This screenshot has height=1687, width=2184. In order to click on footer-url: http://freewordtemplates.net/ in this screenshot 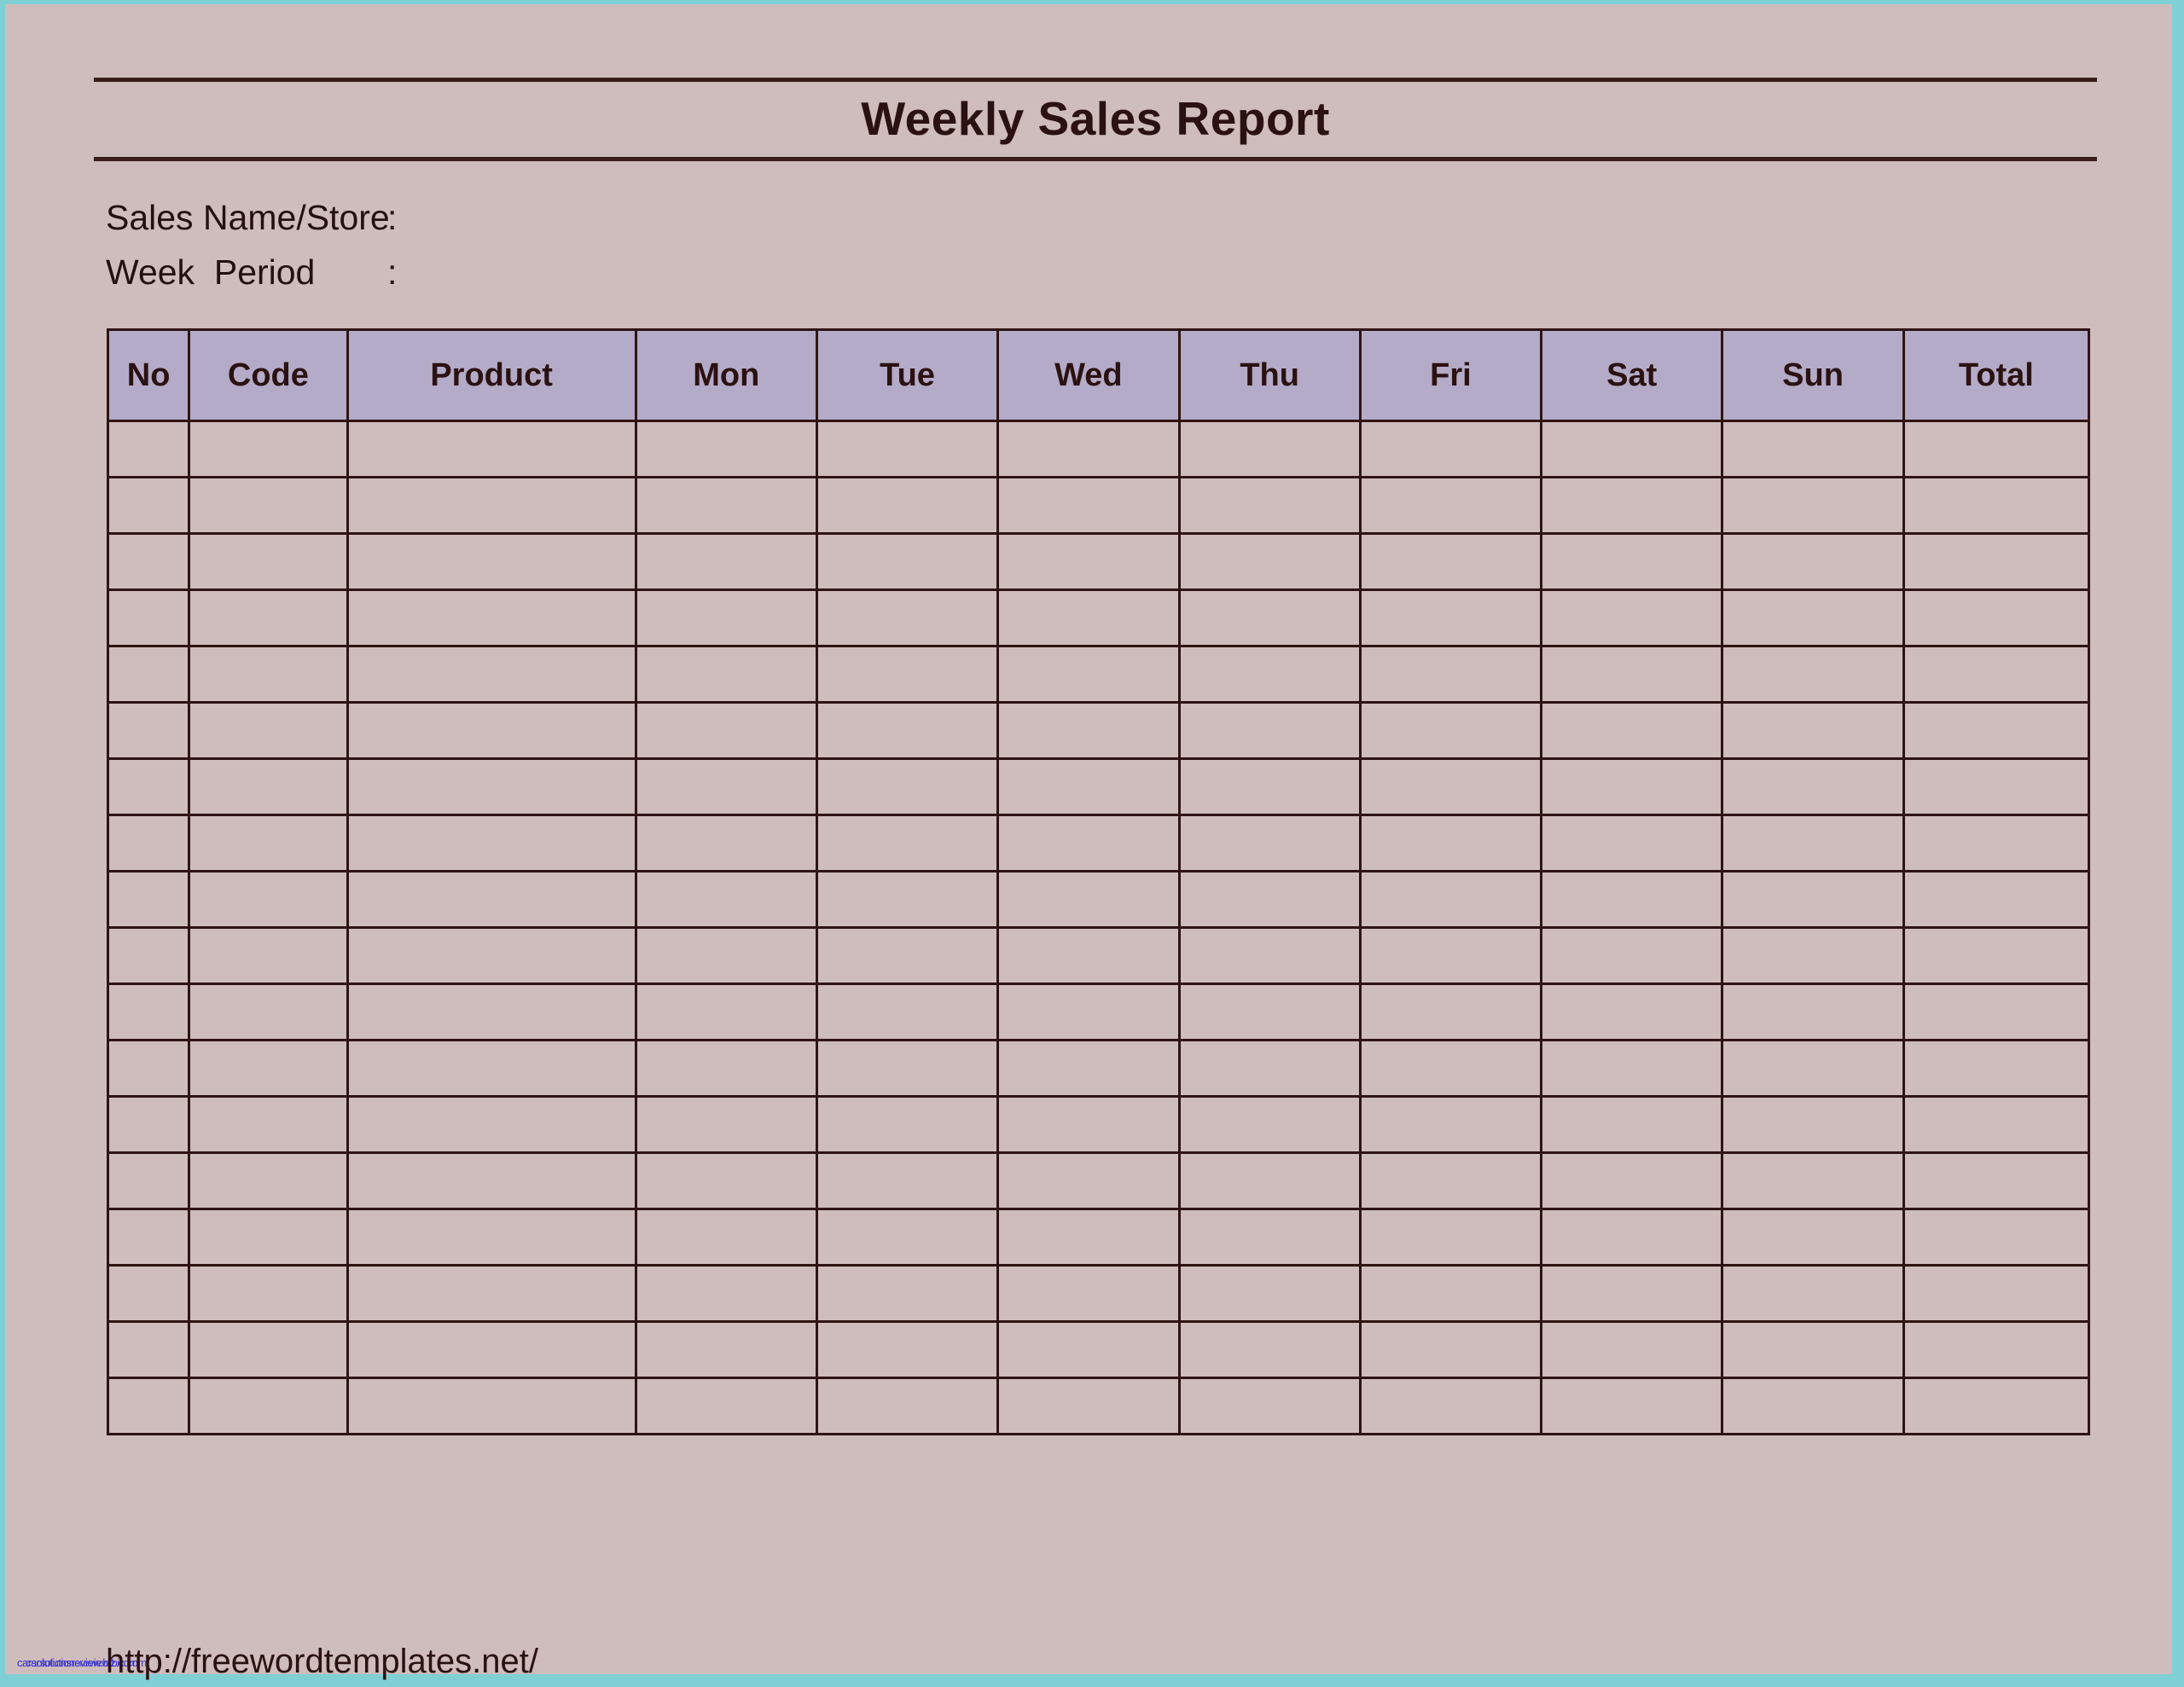, I will do `click(322, 1662)`.